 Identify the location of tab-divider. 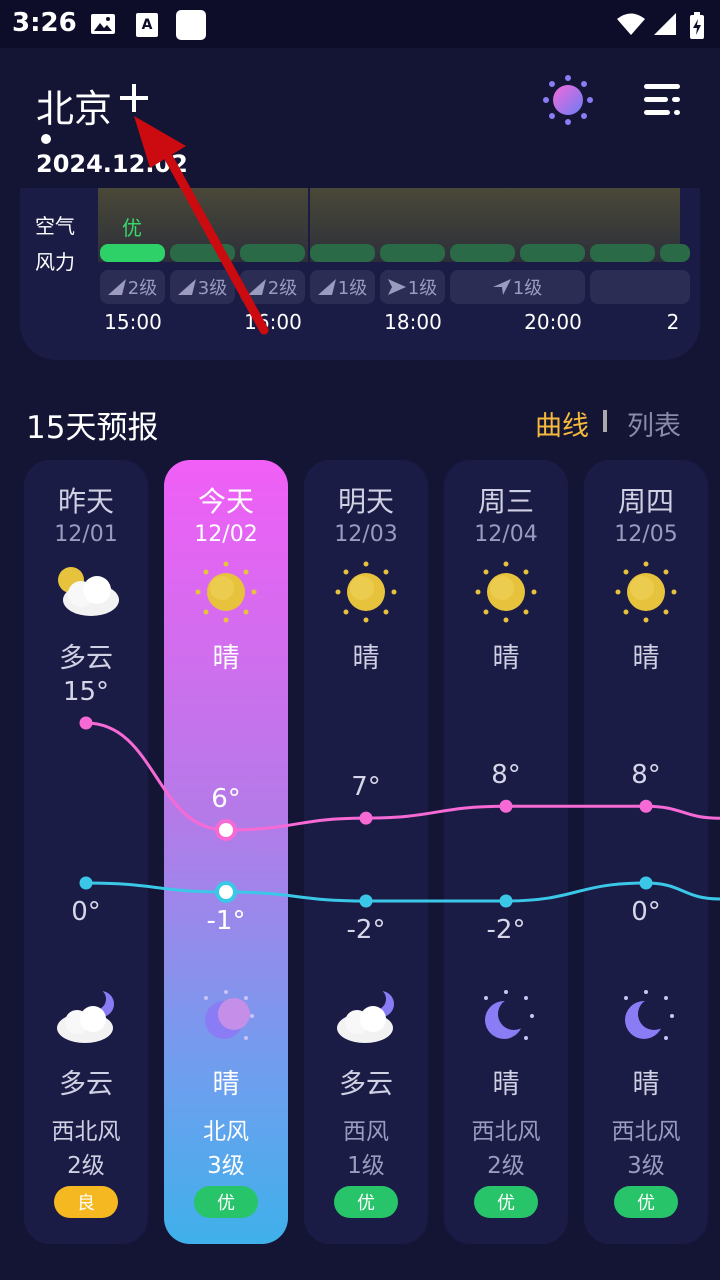
(605, 421).